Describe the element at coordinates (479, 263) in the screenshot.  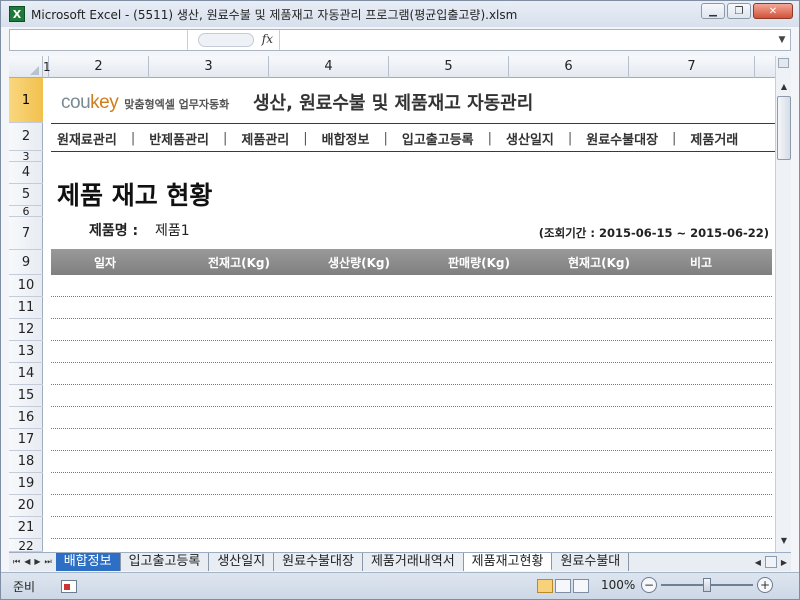
I see `header-sales: 판매량(Kg)` at that location.